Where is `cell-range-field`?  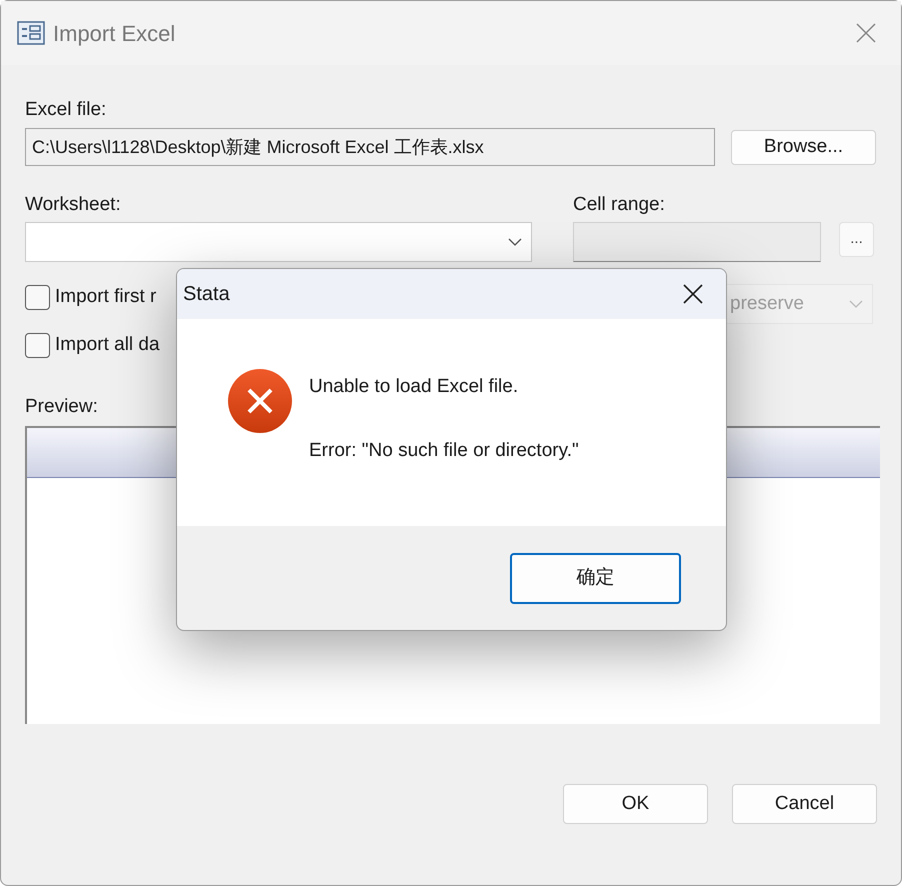
cell-range-field is located at coordinates (697, 242).